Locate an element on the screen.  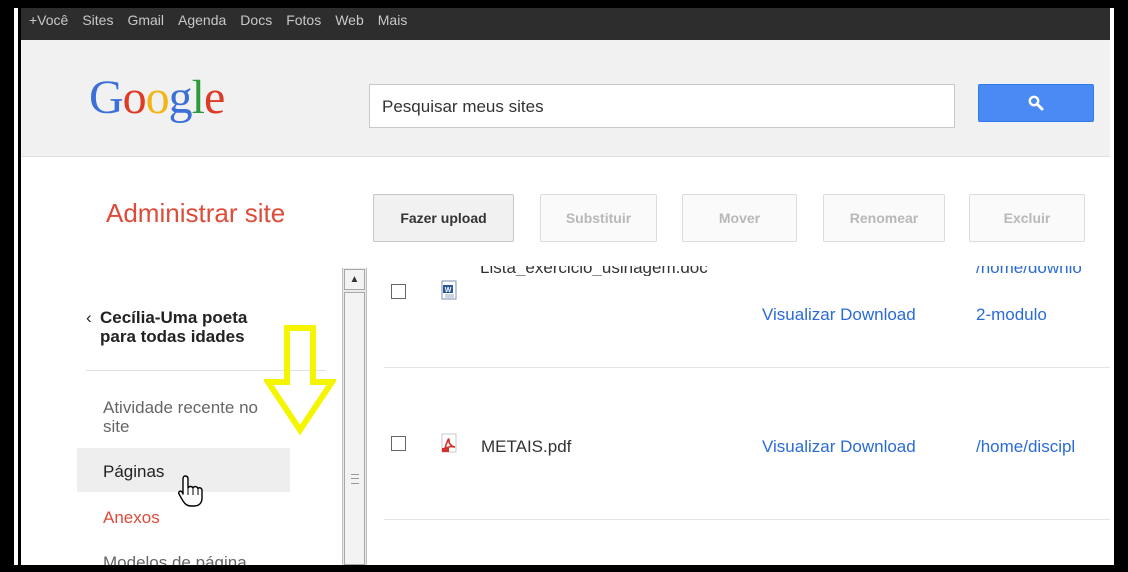
logo-letter-g: G is located at coordinates (106, 97).